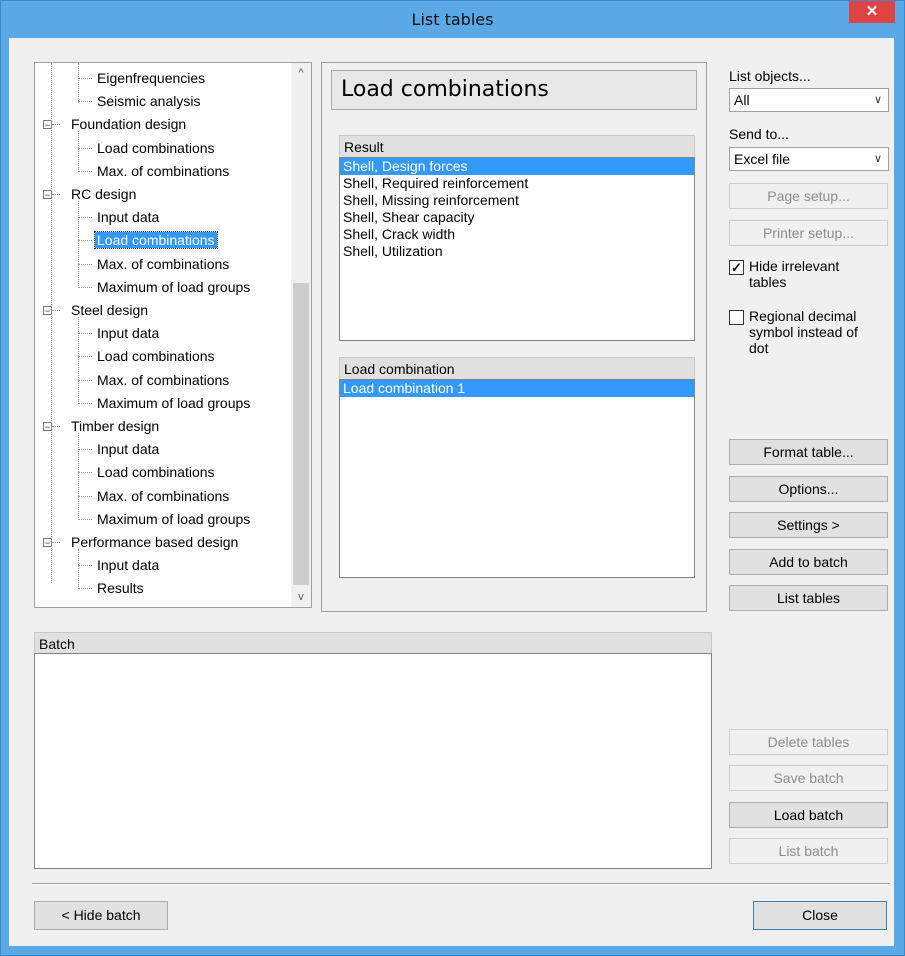  What do you see at coordinates (809, 159) in the screenshot?
I see `send-to-select: Excel file ∨` at bounding box center [809, 159].